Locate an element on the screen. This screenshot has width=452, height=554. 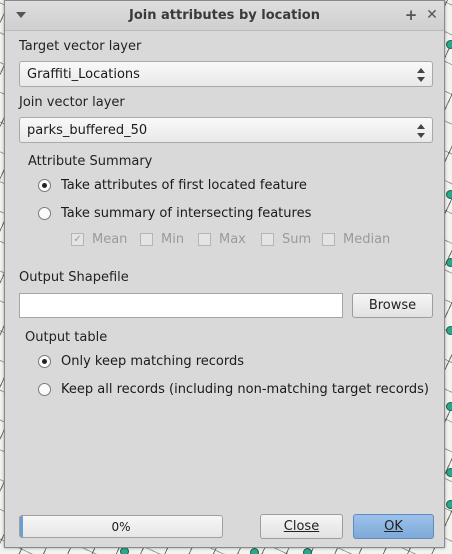
join-layer-value: parks_buffered_50 is located at coordinates (87, 130).